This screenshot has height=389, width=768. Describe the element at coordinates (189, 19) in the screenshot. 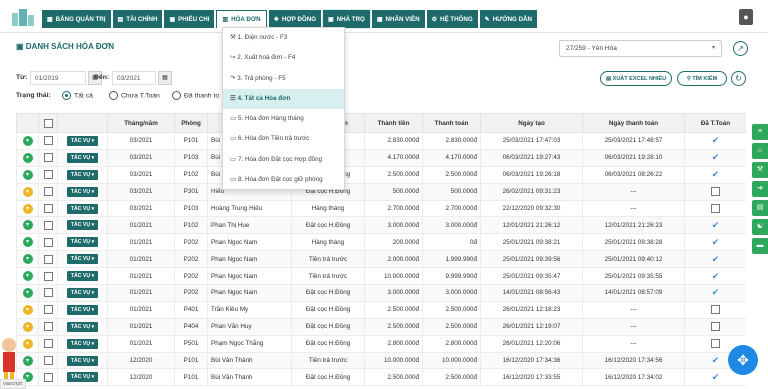

I see `nav-item: ▣ PHIẾU CHI` at that location.